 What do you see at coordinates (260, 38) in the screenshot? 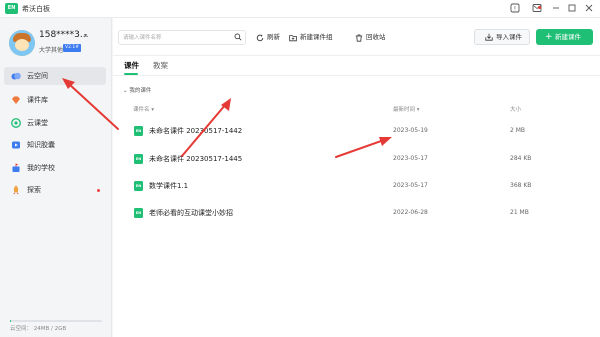
I see `refresh-icon` at bounding box center [260, 38].